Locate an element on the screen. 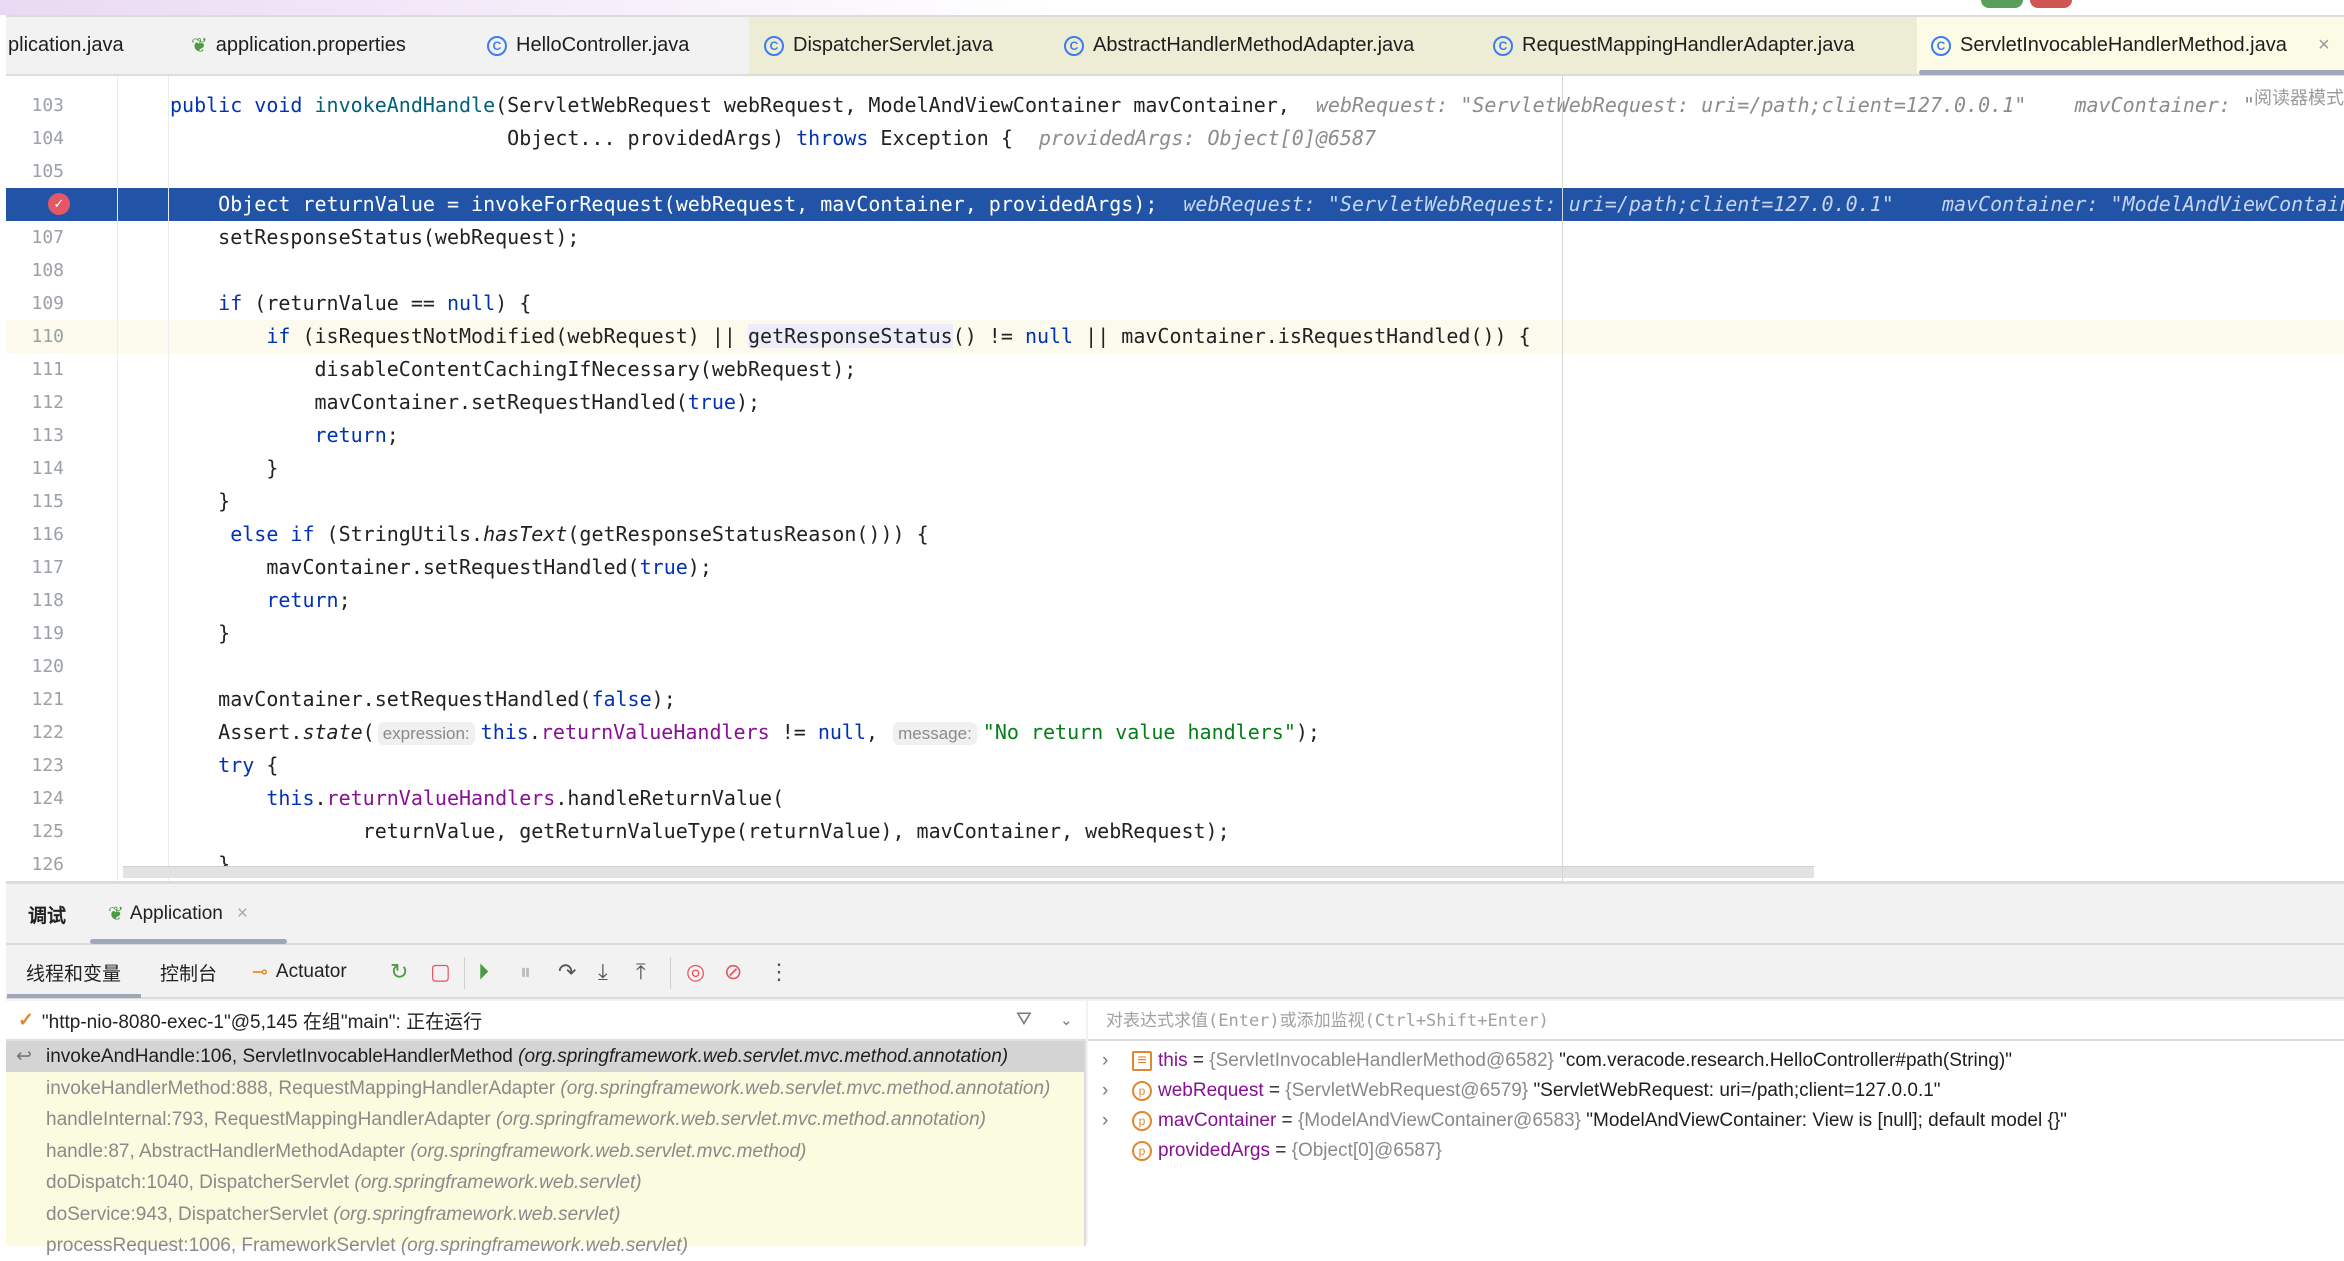 The width and height of the screenshot is (2344, 1261). line-number: 125 is located at coordinates (35, 831).